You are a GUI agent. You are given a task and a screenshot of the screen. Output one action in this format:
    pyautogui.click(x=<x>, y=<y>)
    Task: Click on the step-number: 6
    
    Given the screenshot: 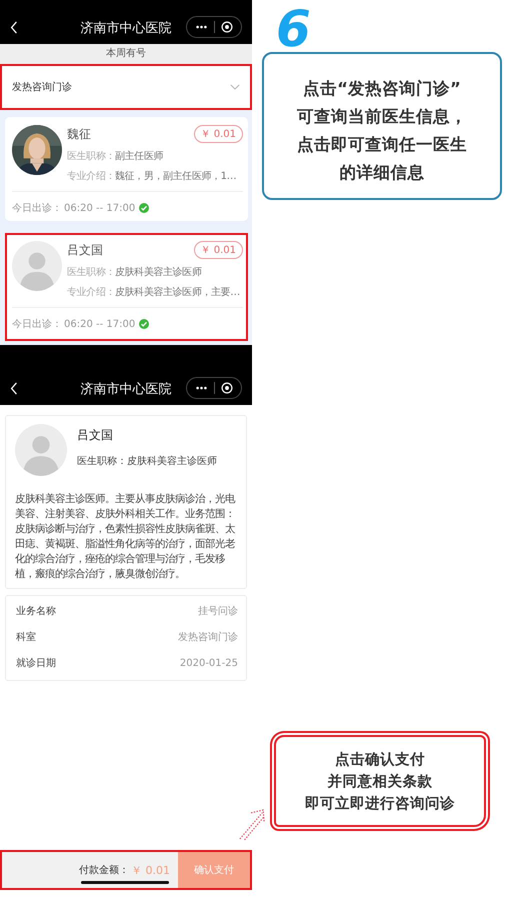 What is the action you would take?
    pyautogui.click(x=293, y=29)
    